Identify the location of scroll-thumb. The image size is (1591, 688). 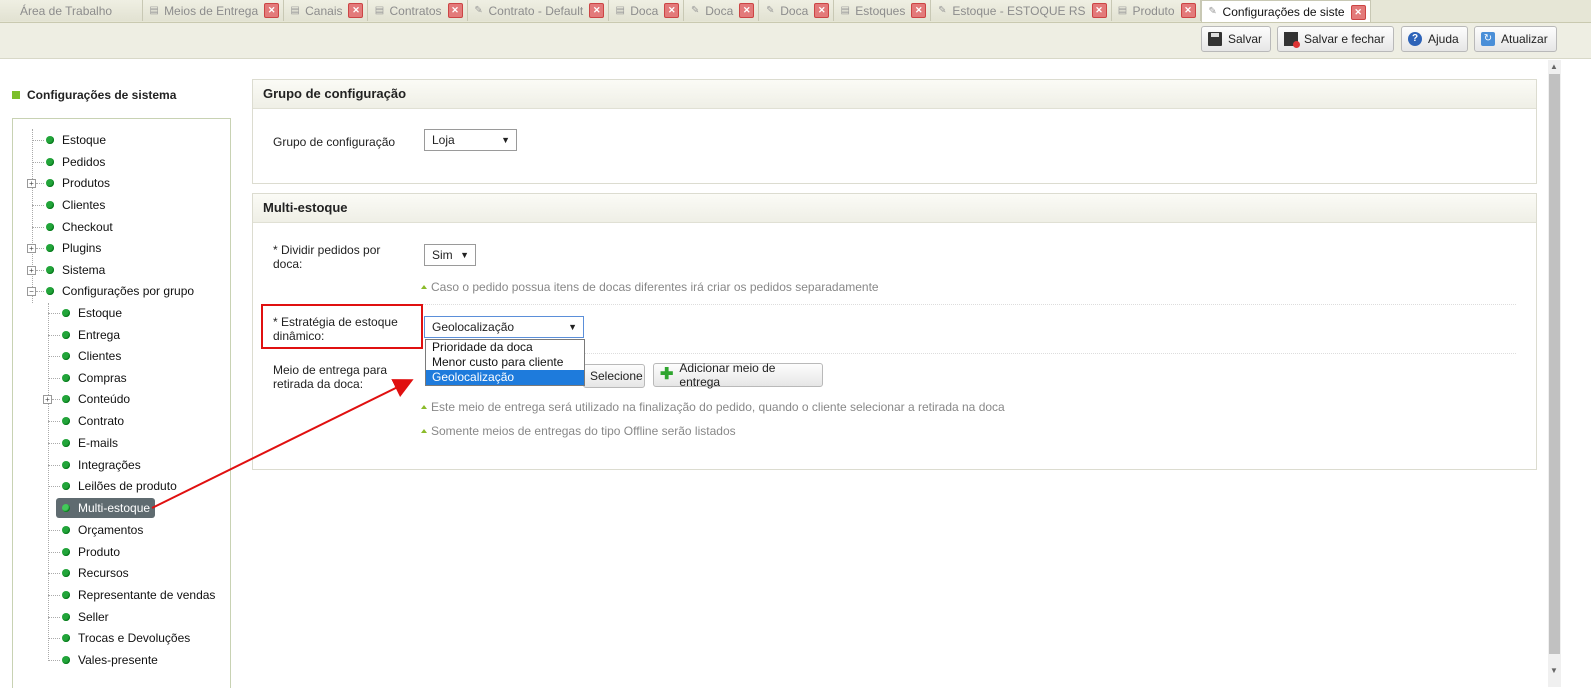
(1554, 364).